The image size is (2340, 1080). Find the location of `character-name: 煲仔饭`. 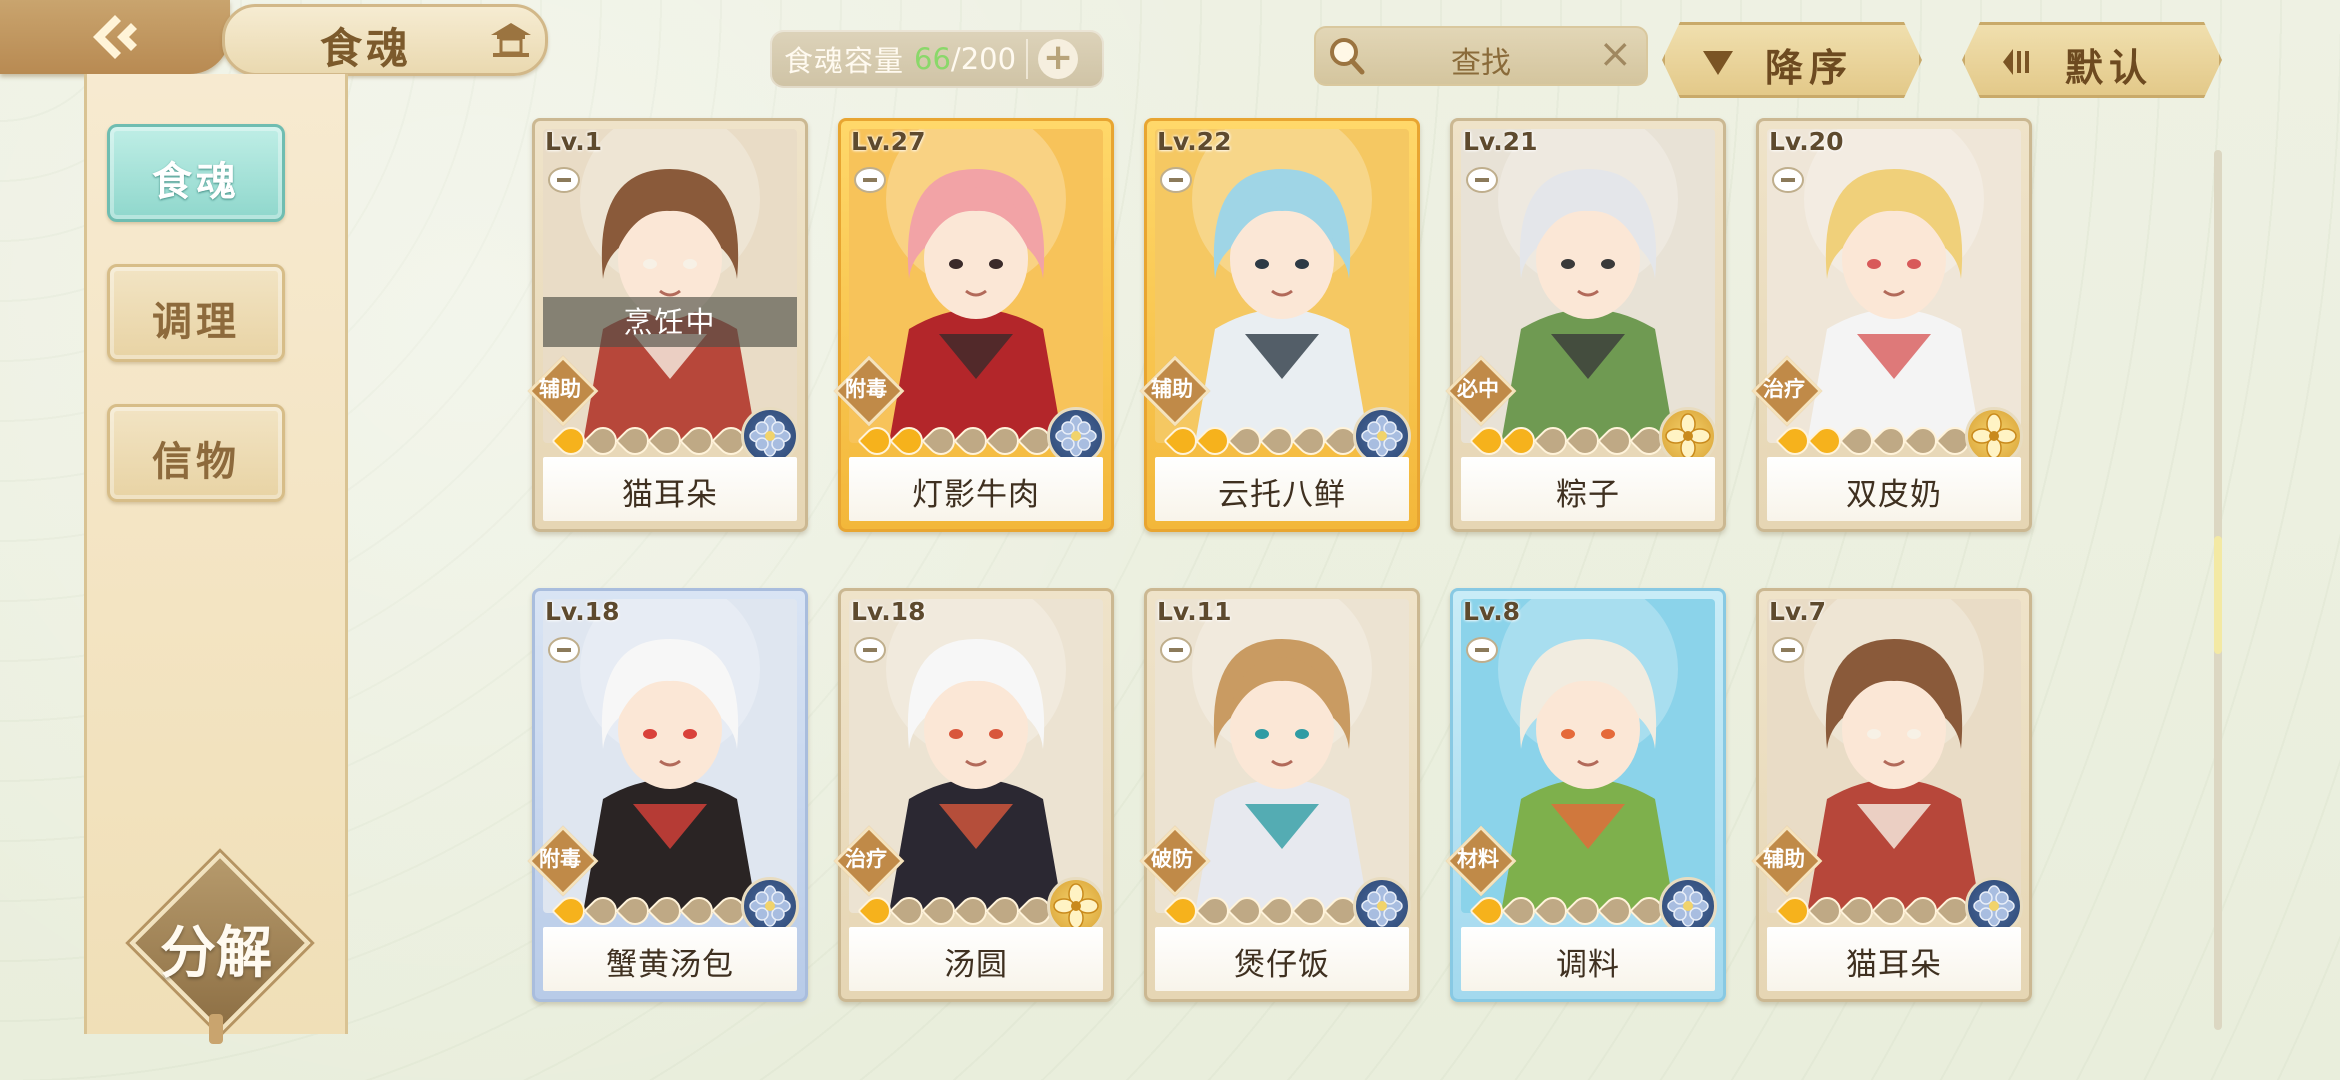

character-name: 煲仔饭 is located at coordinates (1282, 965).